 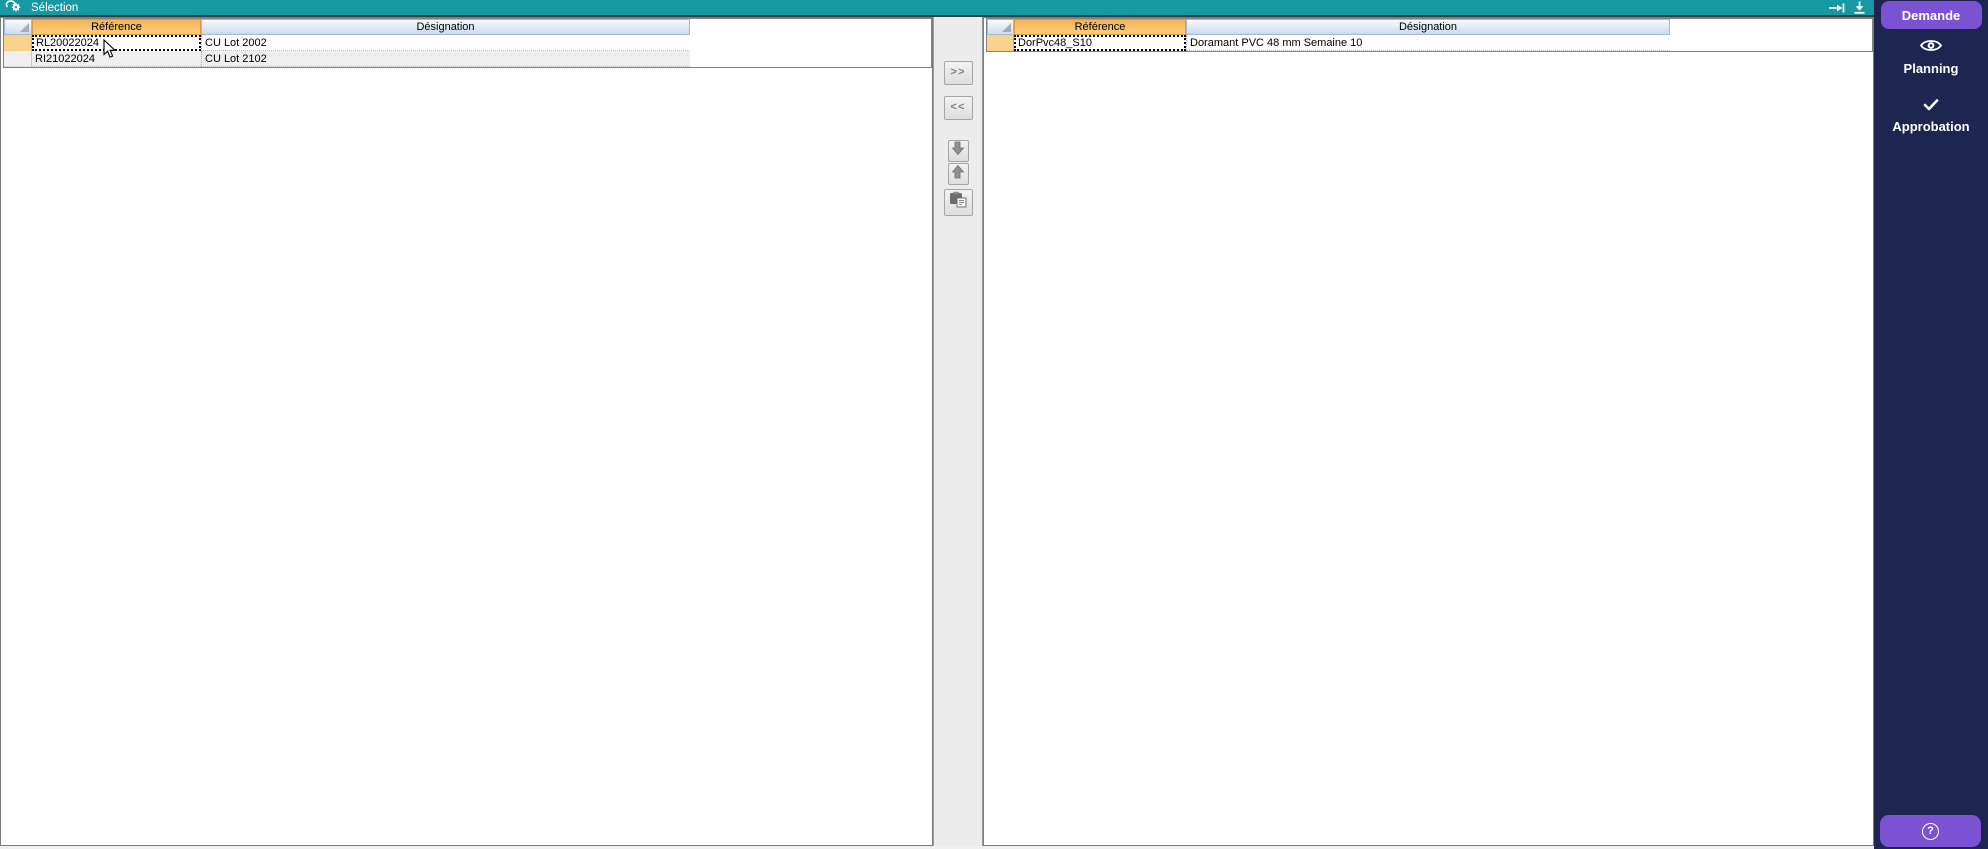 I want to click on title-bar-actions, so click(x=1848, y=7).